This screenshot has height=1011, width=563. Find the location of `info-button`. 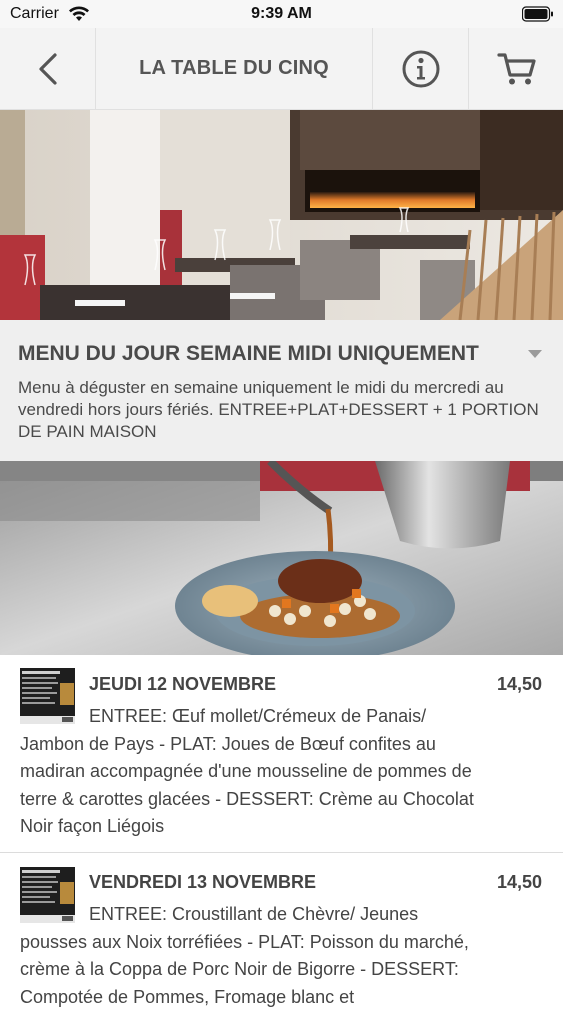

info-button is located at coordinates (420, 68).